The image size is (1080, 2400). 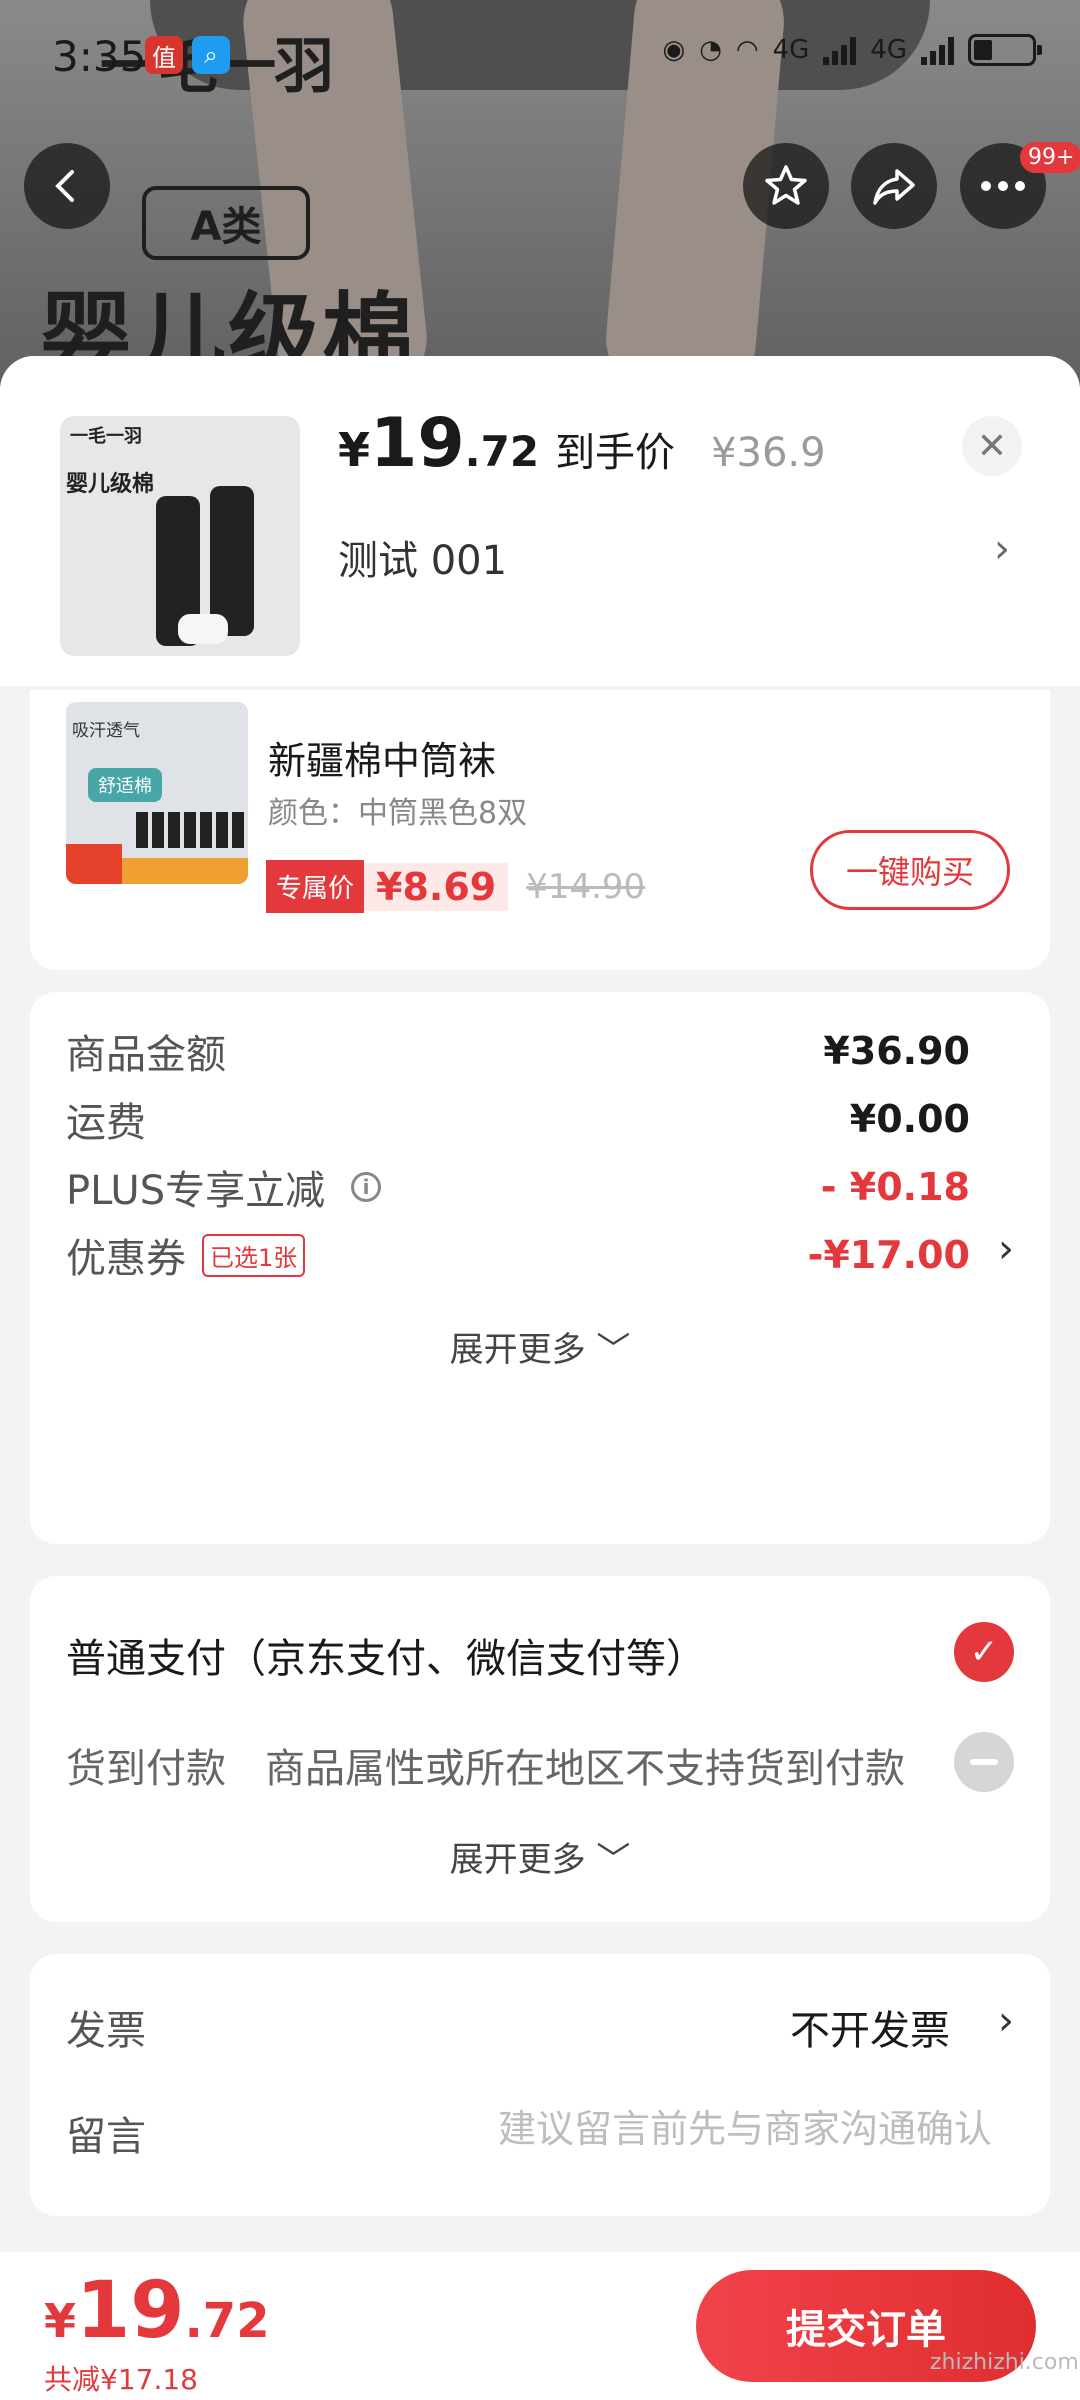 What do you see at coordinates (1005, 50) in the screenshot?
I see `battery-icon` at bounding box center [1005, 50].